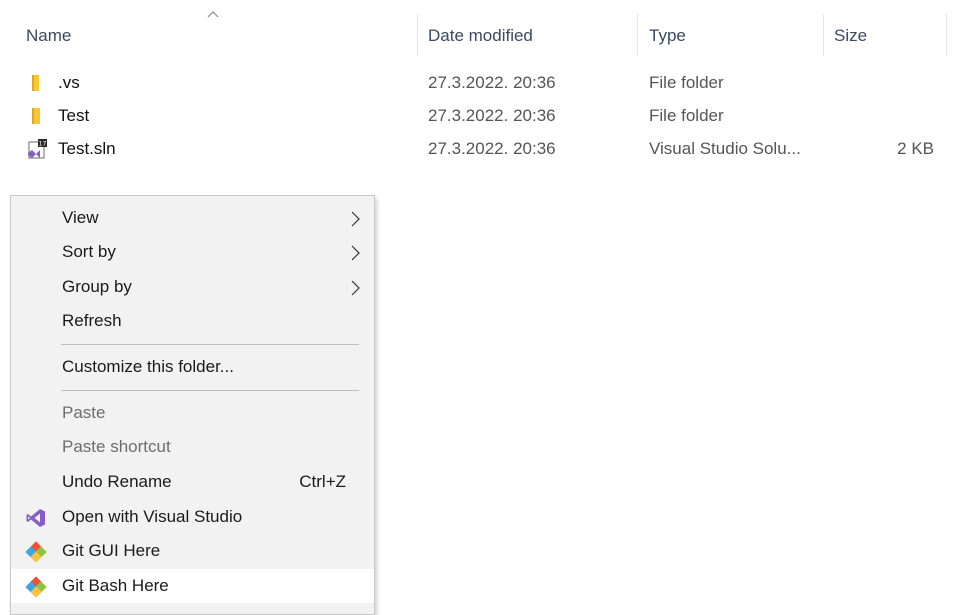  I want to click on column-header: Name Date modified Type Size, so click(489, 30).